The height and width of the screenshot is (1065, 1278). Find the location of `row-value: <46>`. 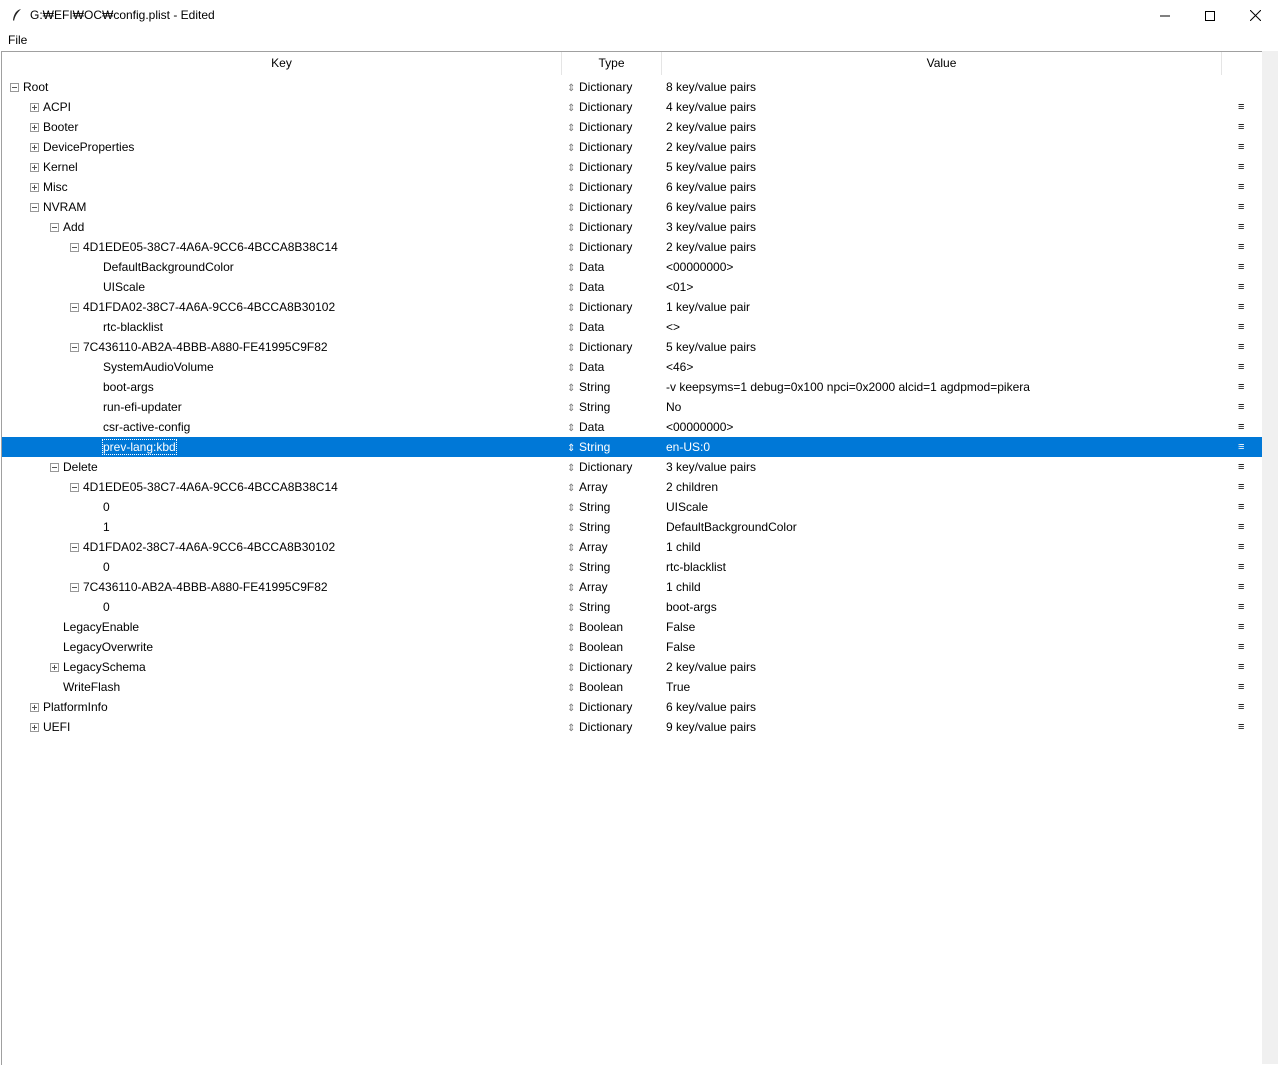

row-value: <46> is located at coordinates (679, 367).